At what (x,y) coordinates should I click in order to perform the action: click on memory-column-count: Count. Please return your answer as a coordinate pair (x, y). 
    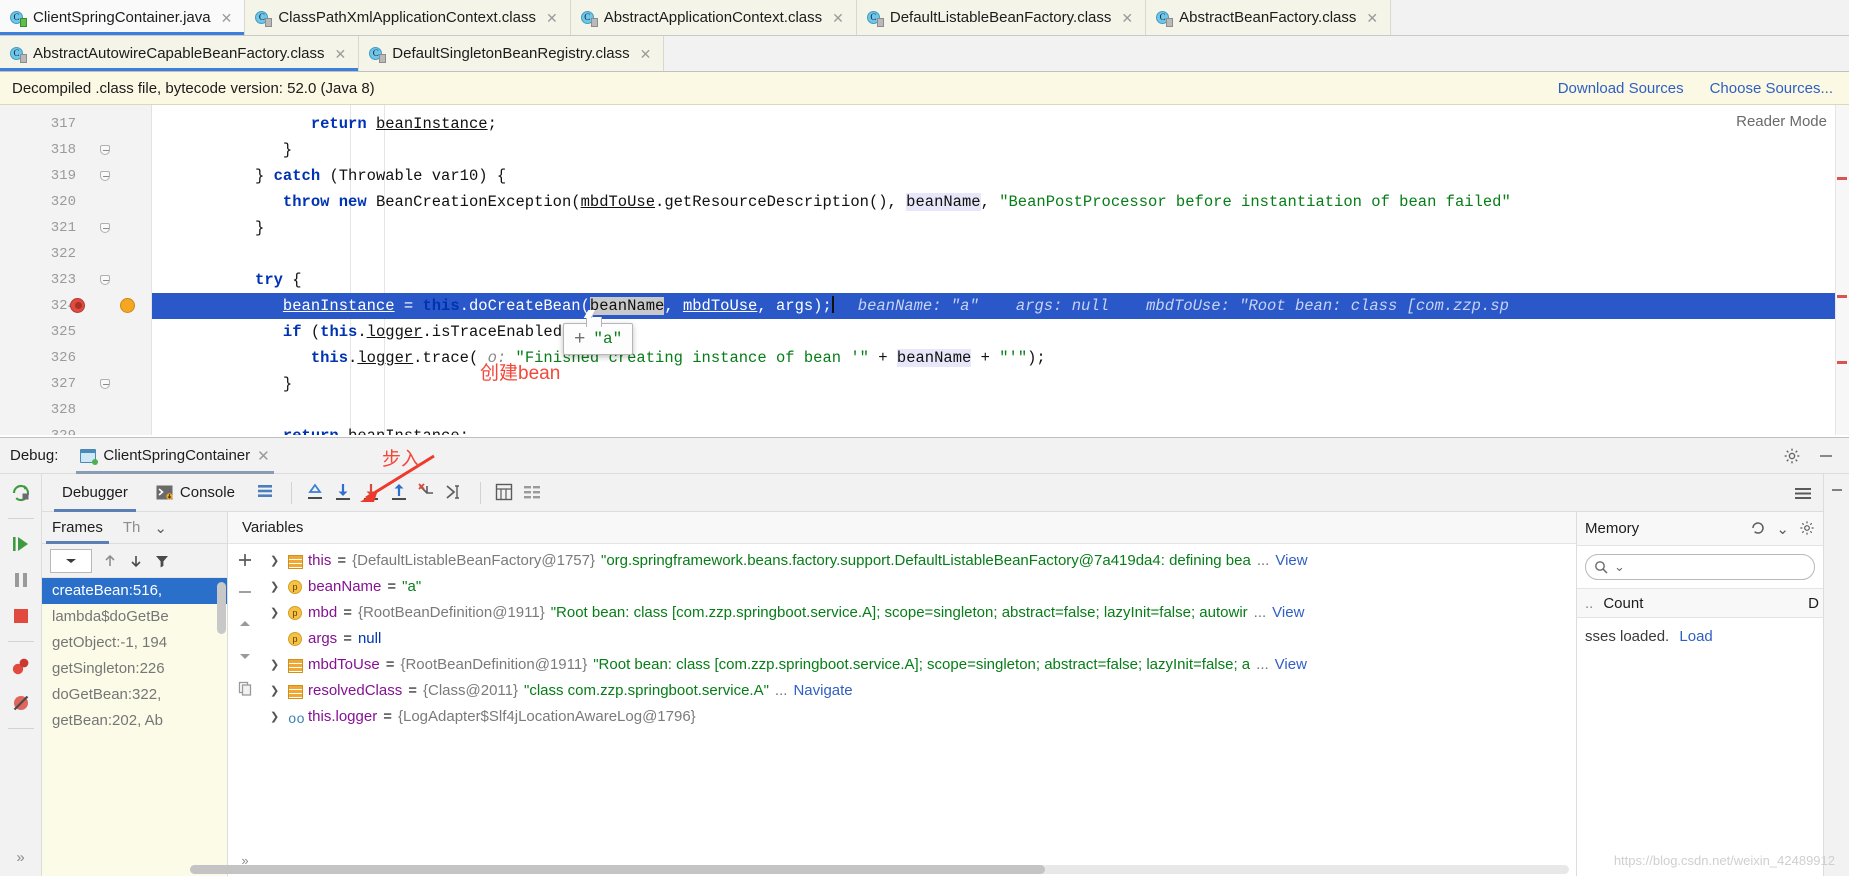
    Looking at the image, I should click on (1623, 603).